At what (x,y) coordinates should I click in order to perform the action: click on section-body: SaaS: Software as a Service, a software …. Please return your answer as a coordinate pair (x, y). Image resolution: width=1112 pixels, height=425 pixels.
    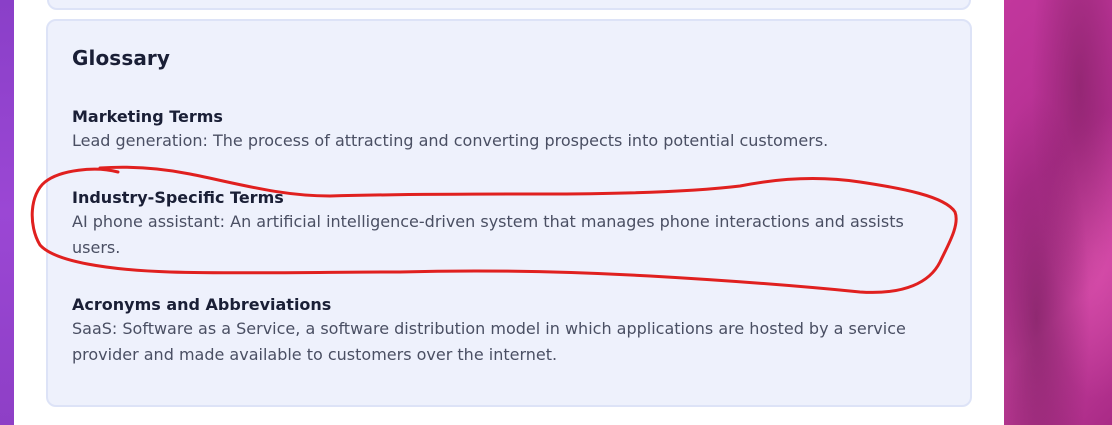
    Looking at the image, I should click on (489, 341).